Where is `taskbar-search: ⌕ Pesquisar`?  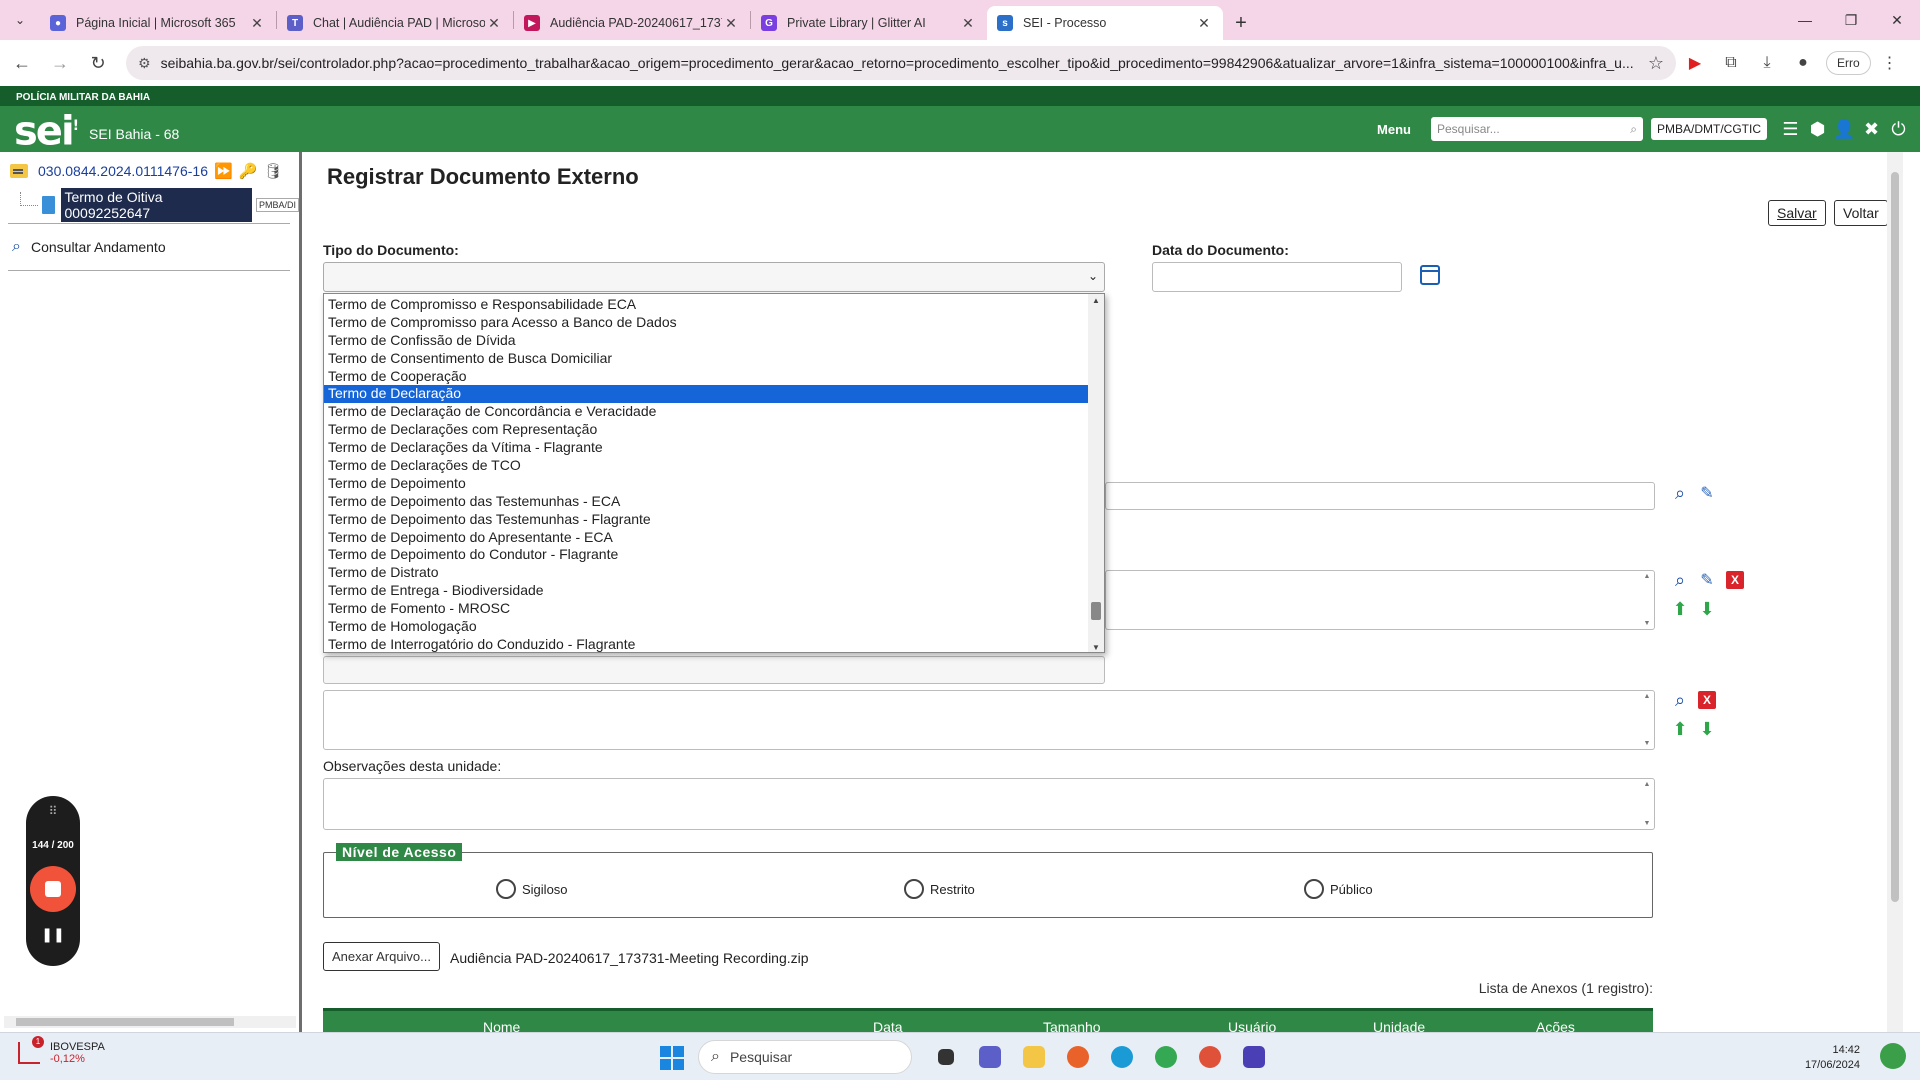
taskbar-search: ⌕ Pesquisar is located at coordinates (805, 1057).